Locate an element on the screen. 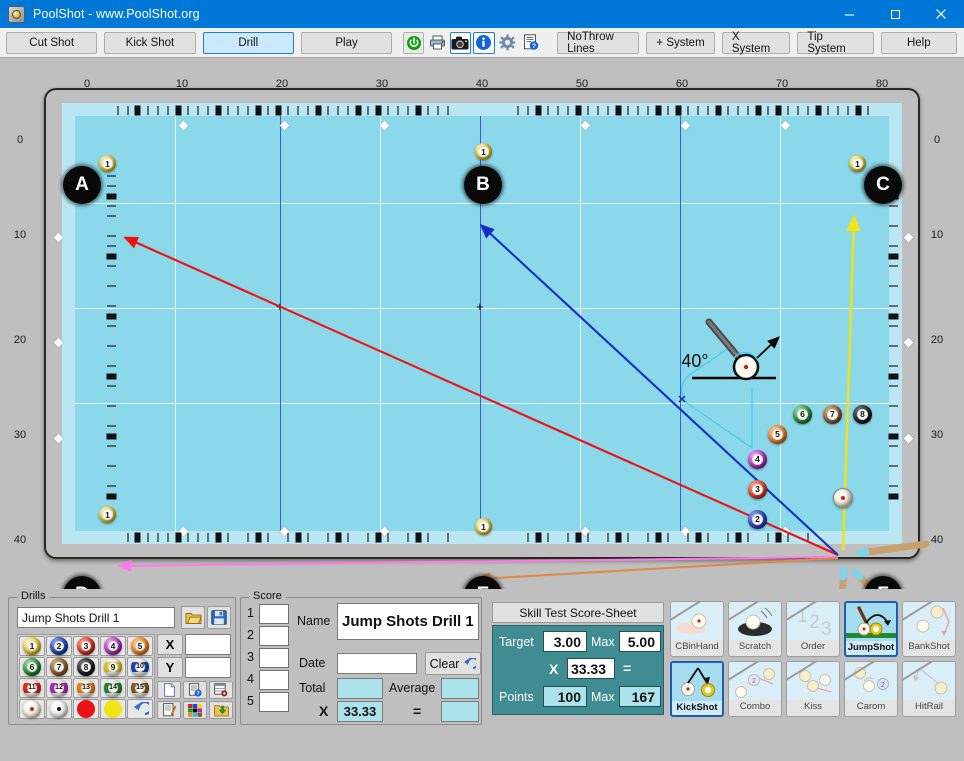 The height and width of the screenshot is (761, 964). export-folder-icon is located at coordinates (221, 710).